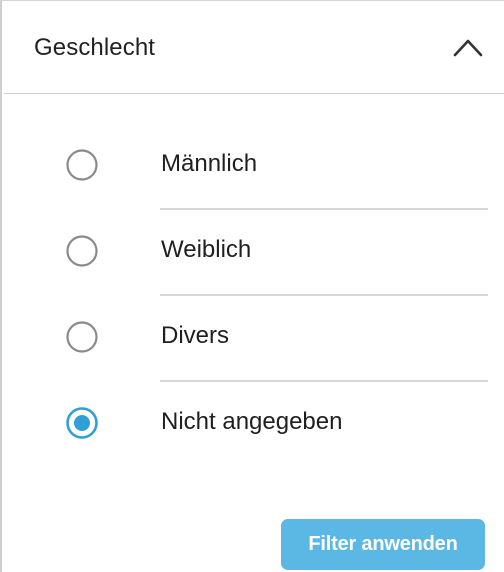 Image resolution: width=504 pixels, height=572 pixels. Describe the element at coordinates (82, 423) in the screenshot. I see `radio-selected-icon` at that location.